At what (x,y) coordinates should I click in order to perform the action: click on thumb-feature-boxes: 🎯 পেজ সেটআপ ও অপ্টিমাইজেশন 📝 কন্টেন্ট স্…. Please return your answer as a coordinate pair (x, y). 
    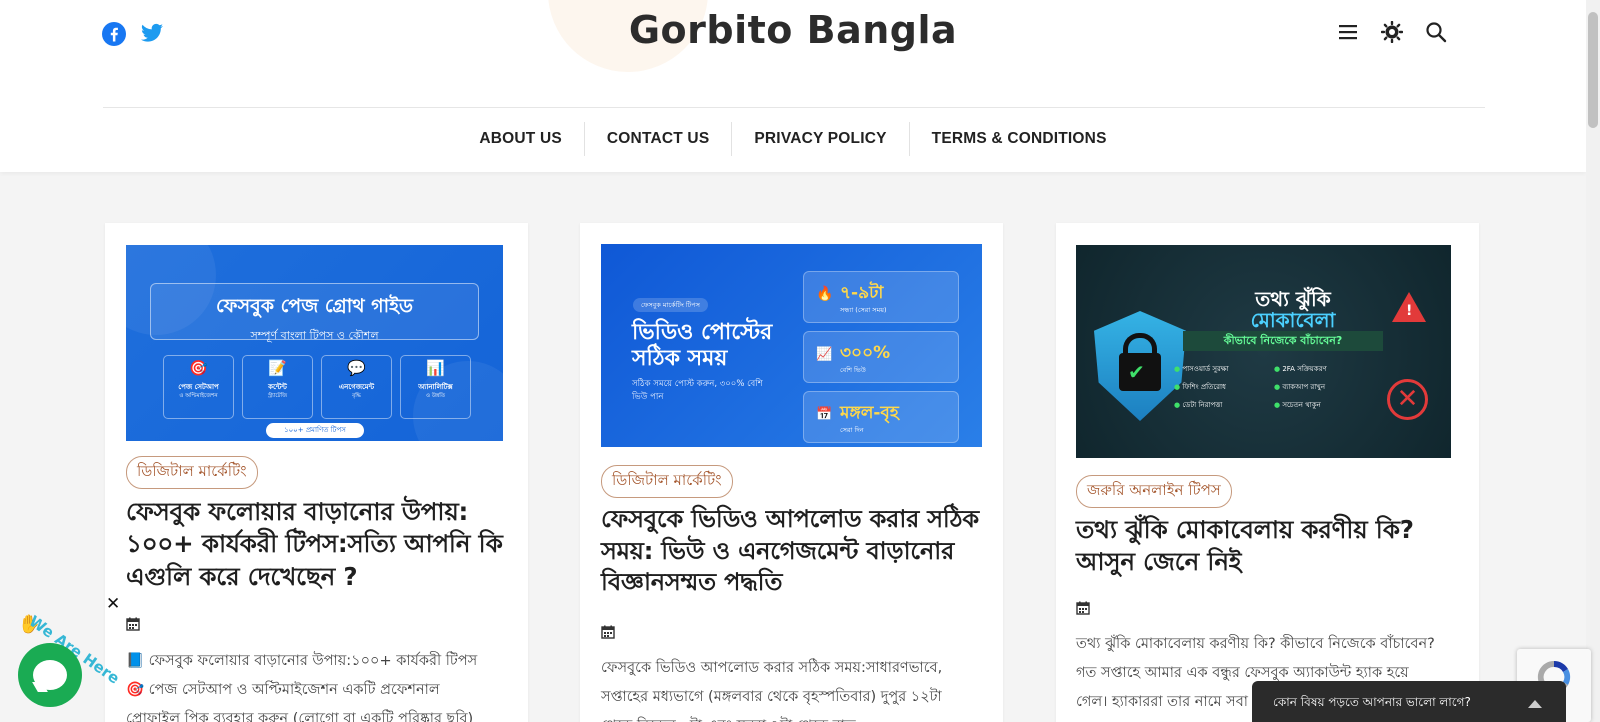
    Looking at the image, I should click on (317, 387).